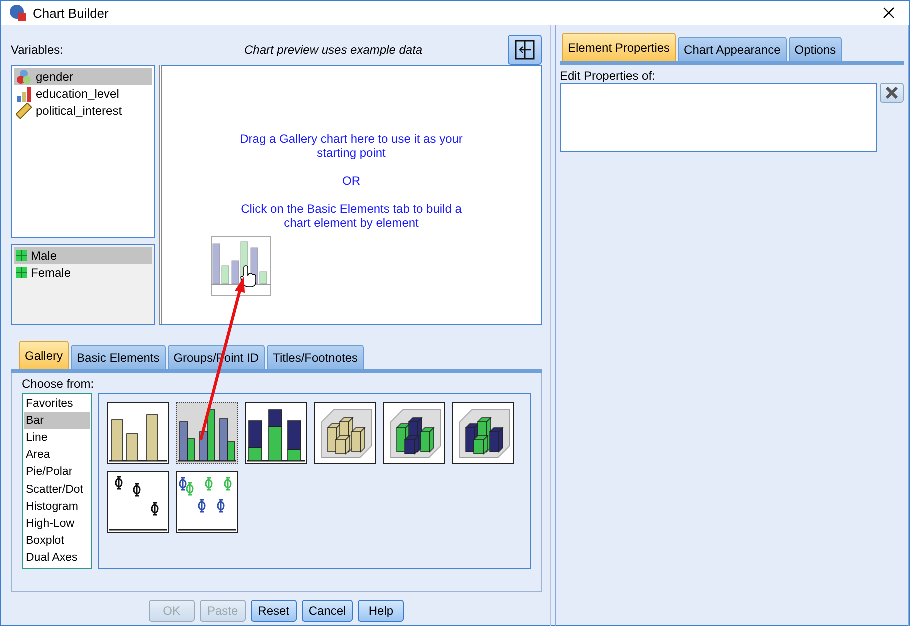 The width and height of the screenshot is (910, 626). What do you see at coordinates (815, 49) in the screenshot?
I see `properties-tab: Options` at bounding box center [815, 49].